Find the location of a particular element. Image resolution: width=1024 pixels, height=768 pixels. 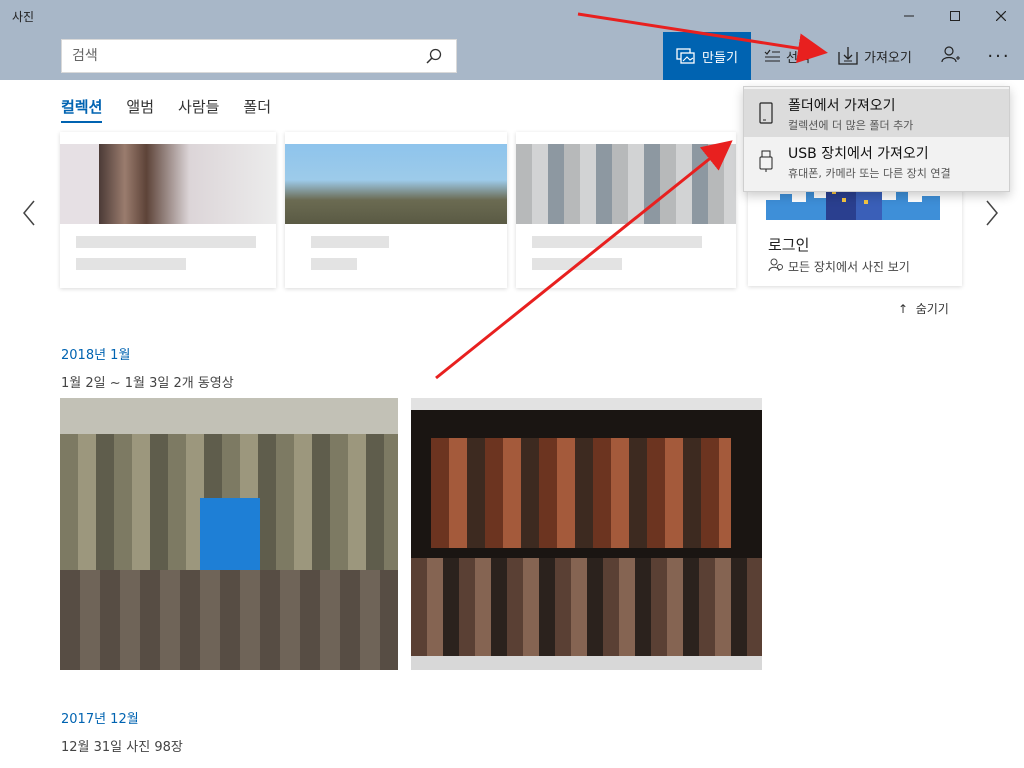

more-button: ··· is located at coordinates (999, 56).